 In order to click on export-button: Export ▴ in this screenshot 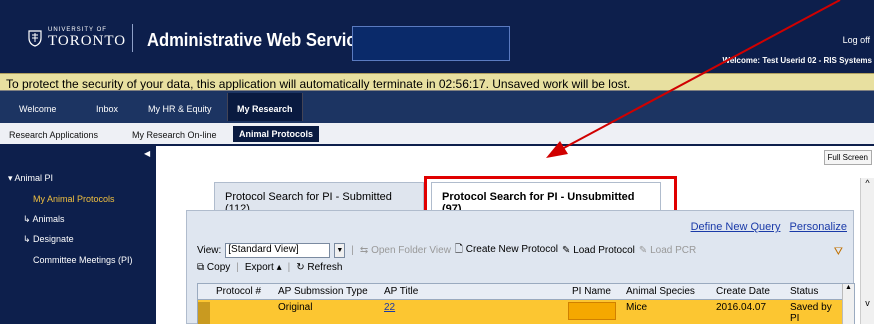, I will do `click(263, 267)`.